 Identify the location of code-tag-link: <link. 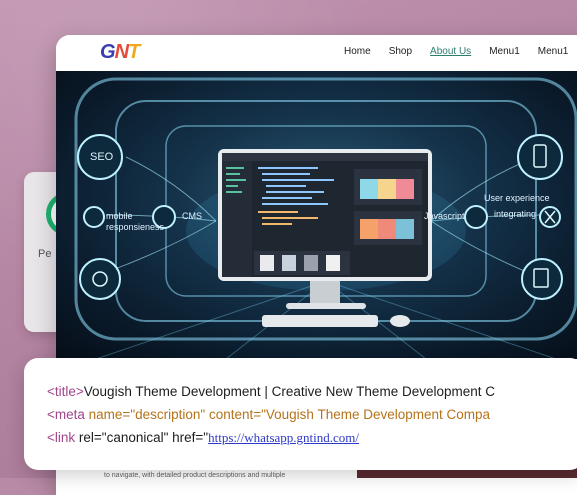
(61, 437).